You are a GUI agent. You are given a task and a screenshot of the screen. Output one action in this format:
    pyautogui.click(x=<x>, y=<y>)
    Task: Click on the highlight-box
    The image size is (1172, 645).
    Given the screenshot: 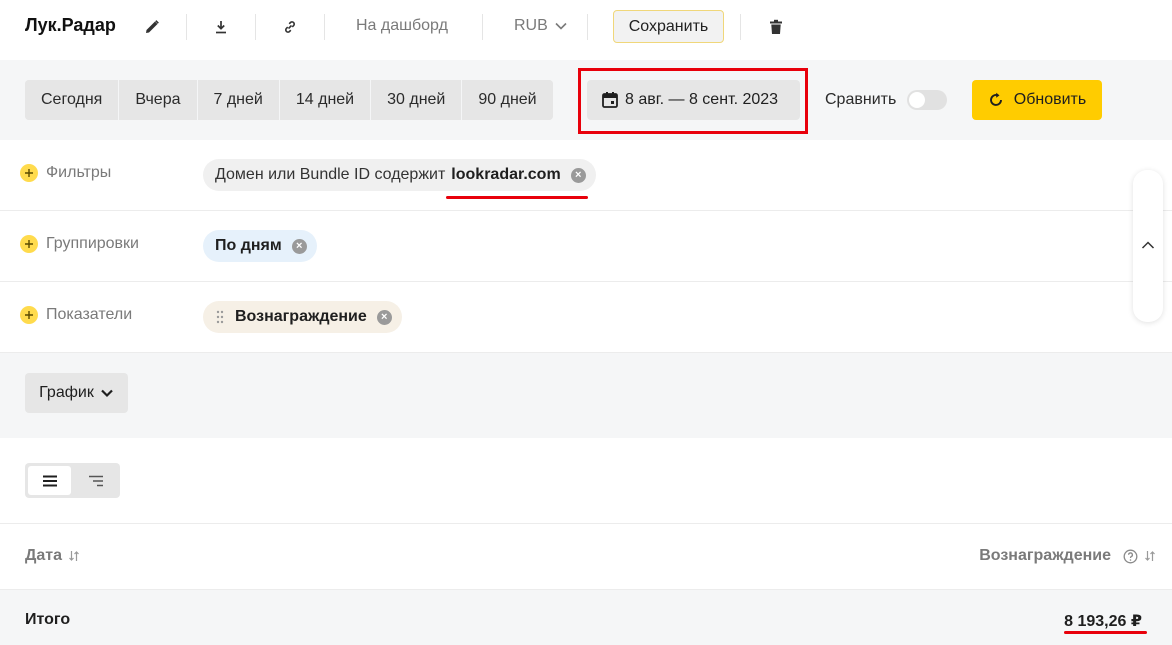 What is the action you would take?
    pyautogui.click(x=693, y=101)
    